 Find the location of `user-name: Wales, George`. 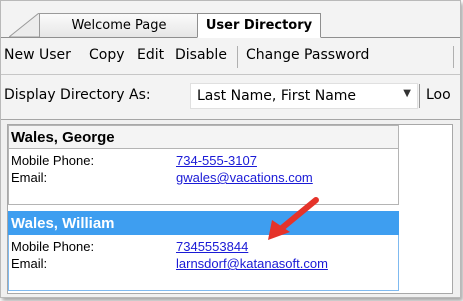

user-name: Wales, George is located at coordinates (203, 137).